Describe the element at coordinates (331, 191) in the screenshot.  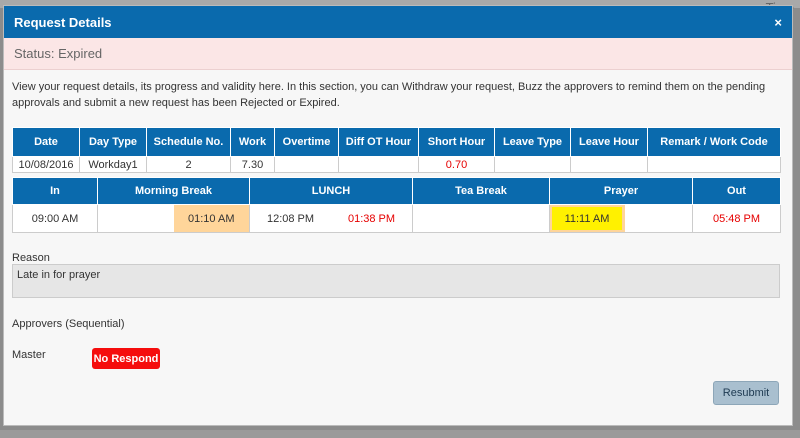
I see `col-lunch: LUNCH` at that location.